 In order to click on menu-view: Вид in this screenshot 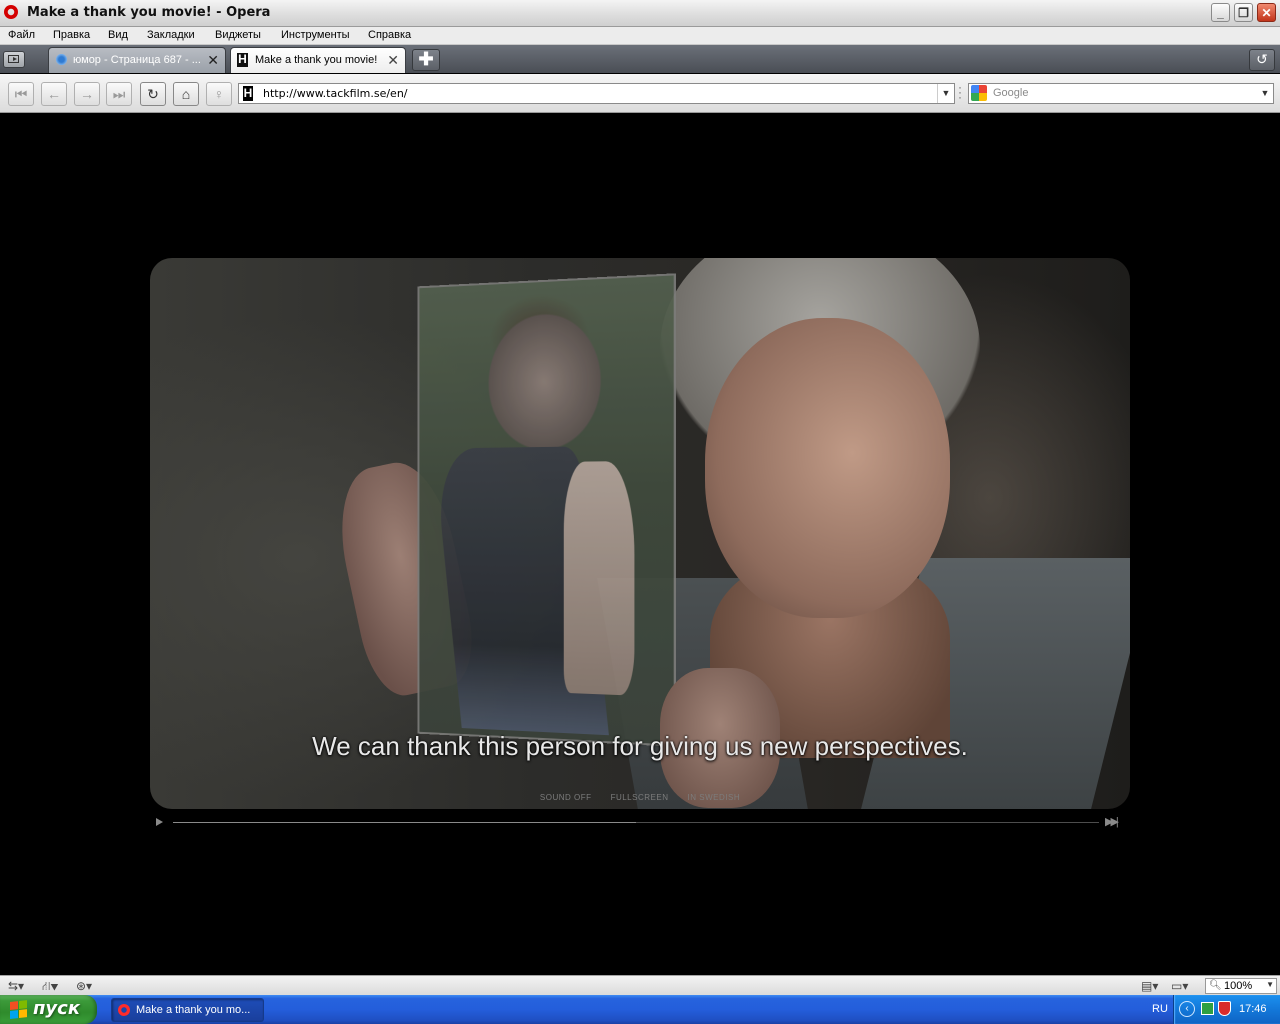, I will do `click(118, 35)`.